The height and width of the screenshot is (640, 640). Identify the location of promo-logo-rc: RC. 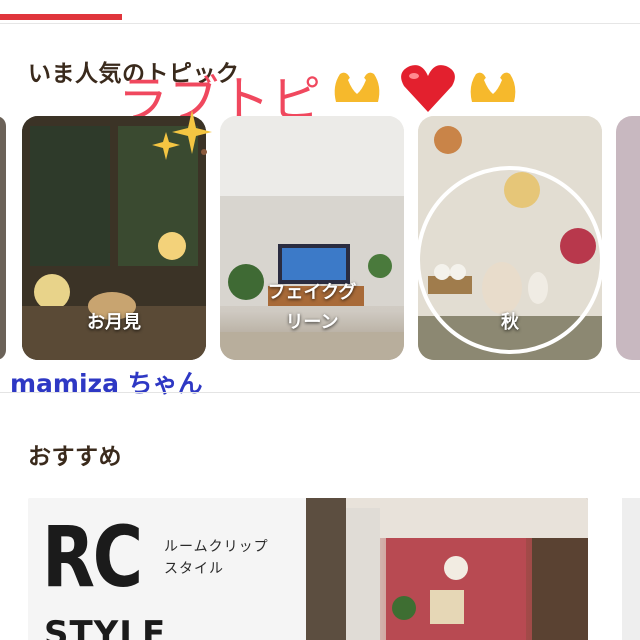
(92, 557).